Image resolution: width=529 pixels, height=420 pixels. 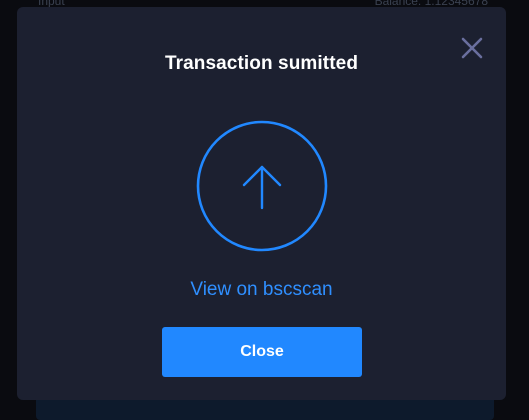 I want to click on close-button: Close, so click(x=262, y=352).